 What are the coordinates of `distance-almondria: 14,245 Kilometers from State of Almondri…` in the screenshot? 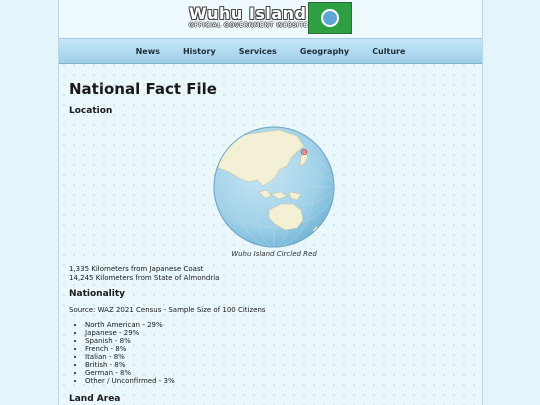 It's located at (144, 278).